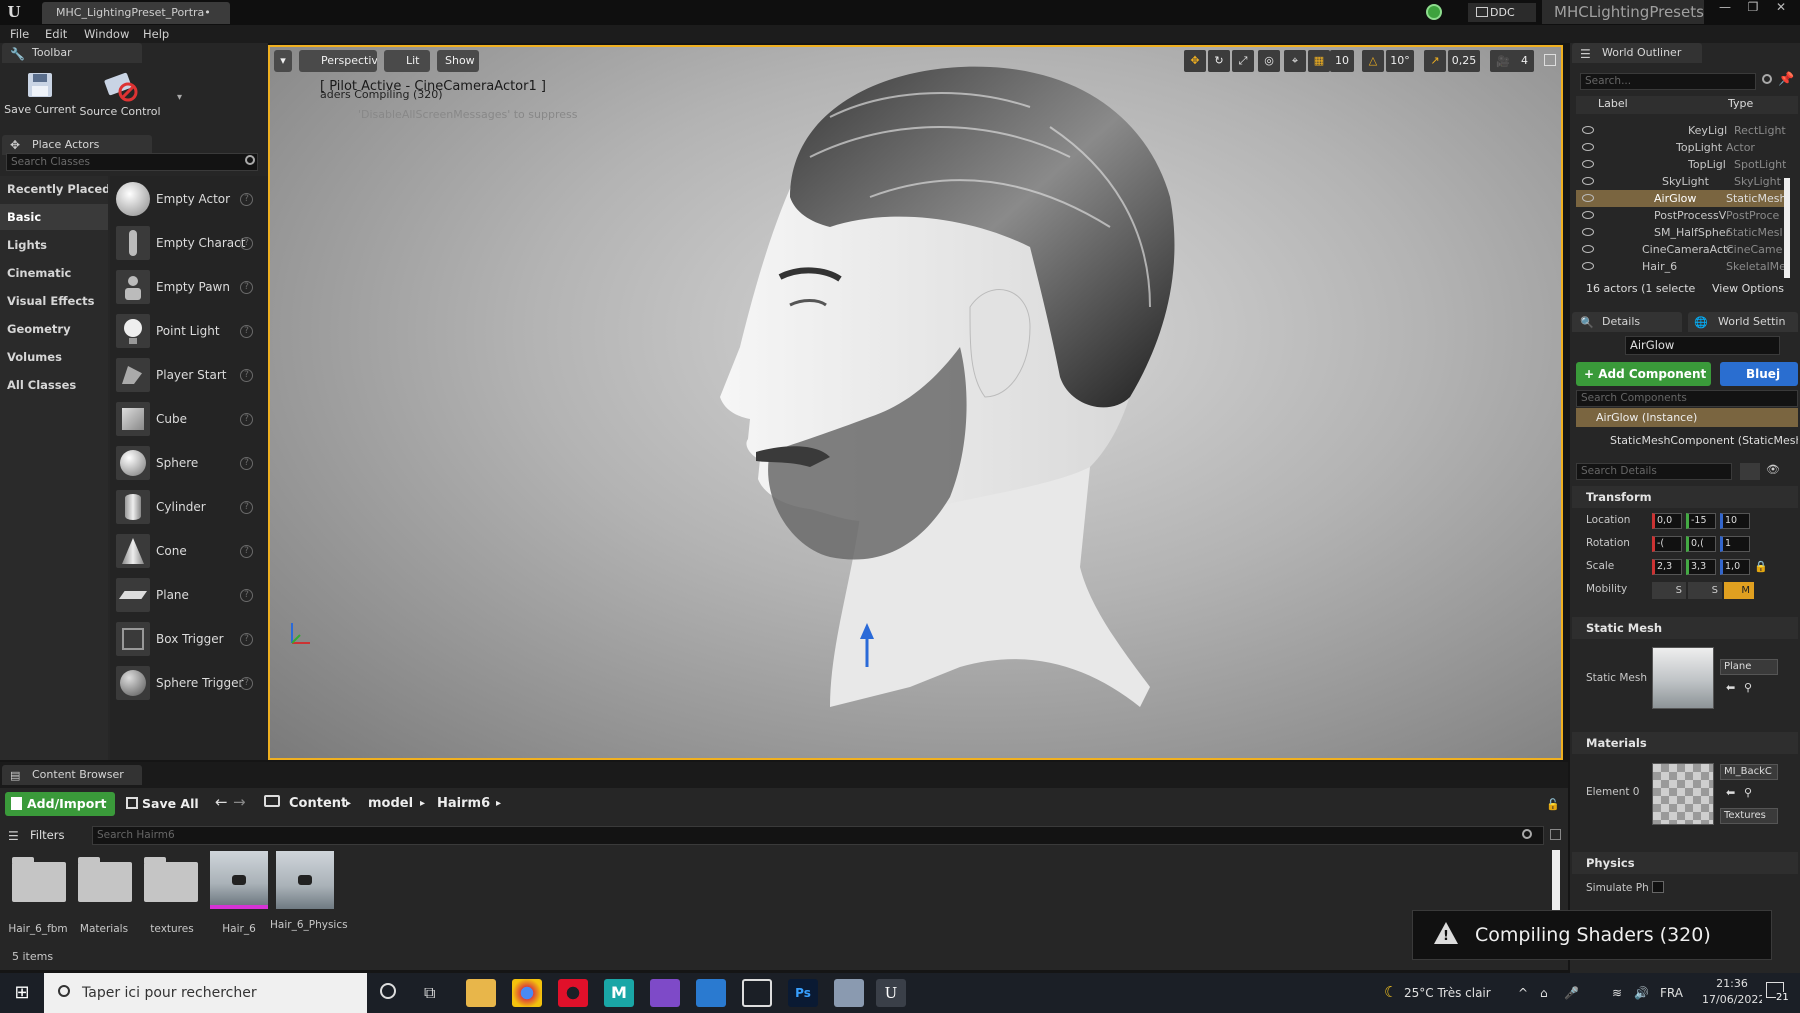 This screenshot has height=1013, width=1800. I want to click on rotation-x-field: -(, so click(1667, 544).